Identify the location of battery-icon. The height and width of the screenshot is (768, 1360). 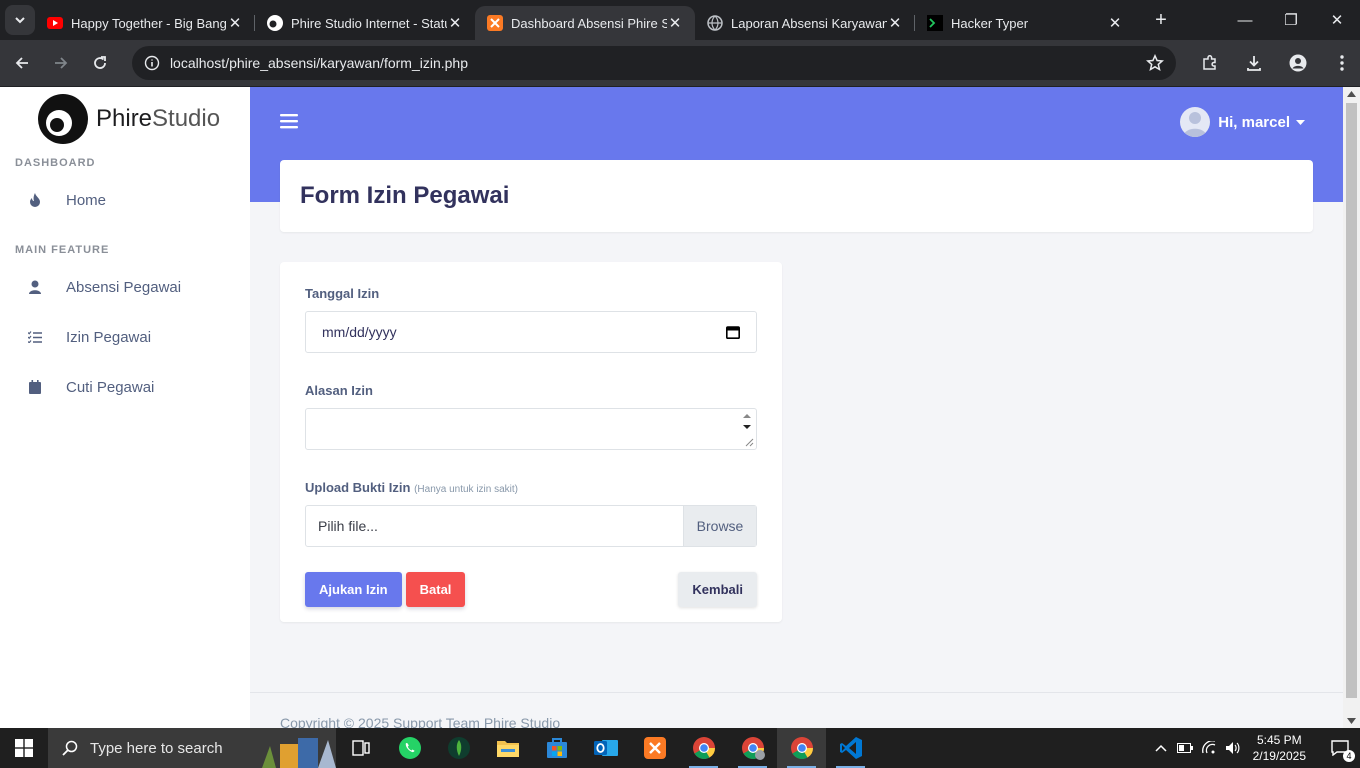
(1184, 748).